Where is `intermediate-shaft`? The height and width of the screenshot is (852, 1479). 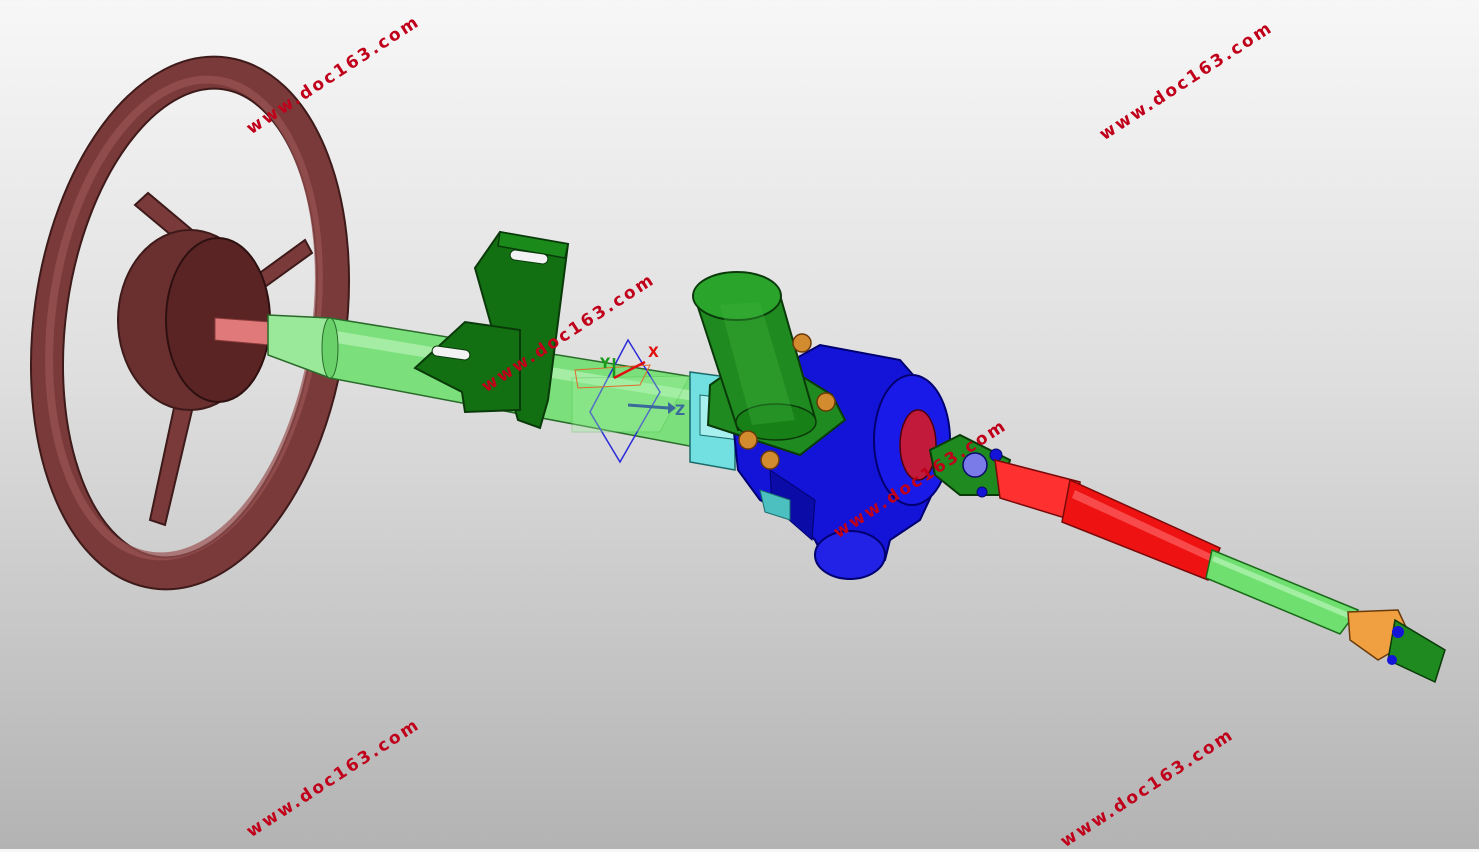 intermediate-shaft is located at coordinates (1107, 519).